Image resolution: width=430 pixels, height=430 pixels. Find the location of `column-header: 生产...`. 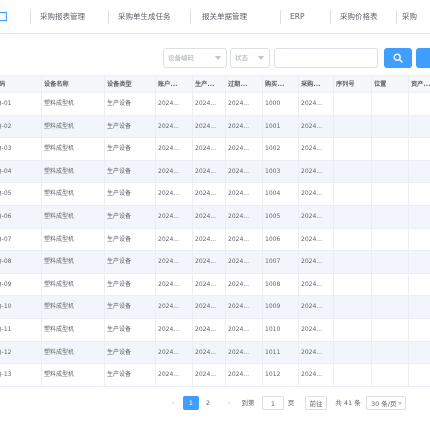

column-header: 生产... is located at coordinates (208, 85).